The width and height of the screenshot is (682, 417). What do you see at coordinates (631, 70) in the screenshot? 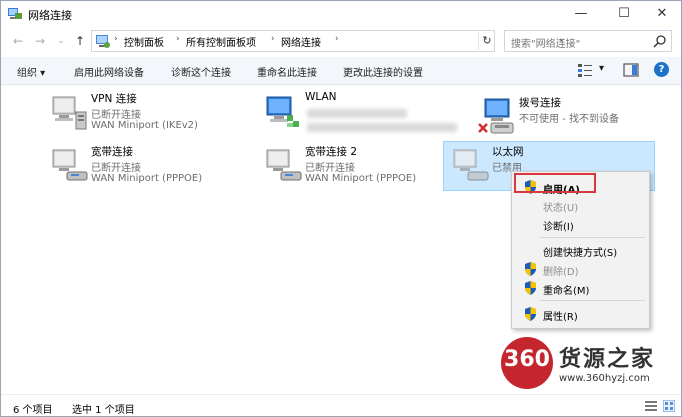
I see `preview-pane-icon` at bounding box center [631, 70].